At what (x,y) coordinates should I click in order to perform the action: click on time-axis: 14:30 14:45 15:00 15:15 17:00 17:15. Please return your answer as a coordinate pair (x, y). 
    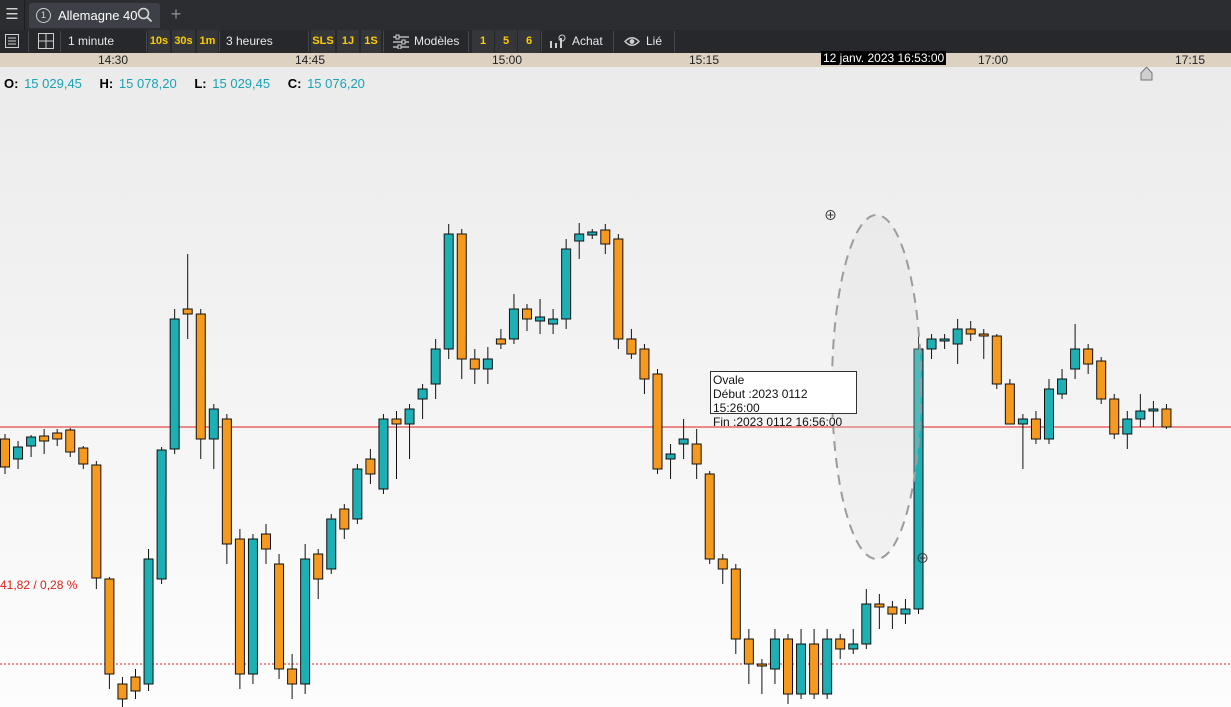
    Looking at the image, I should click on (615, 60).